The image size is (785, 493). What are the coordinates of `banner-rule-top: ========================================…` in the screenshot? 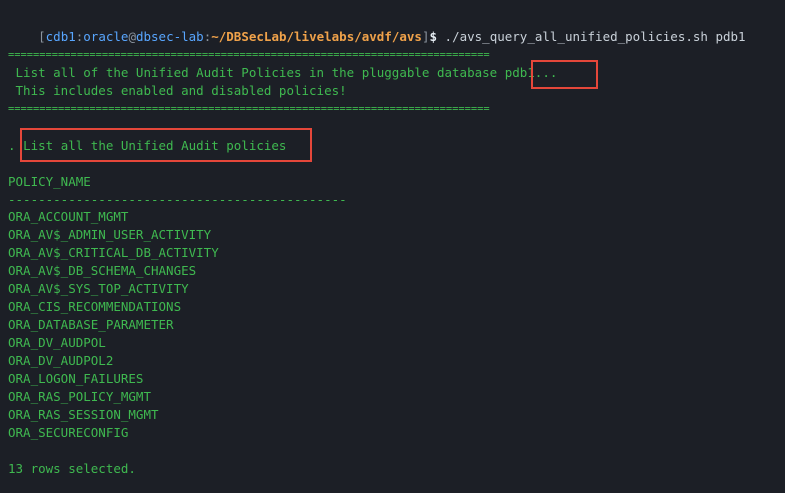 It's located at (249, 55).